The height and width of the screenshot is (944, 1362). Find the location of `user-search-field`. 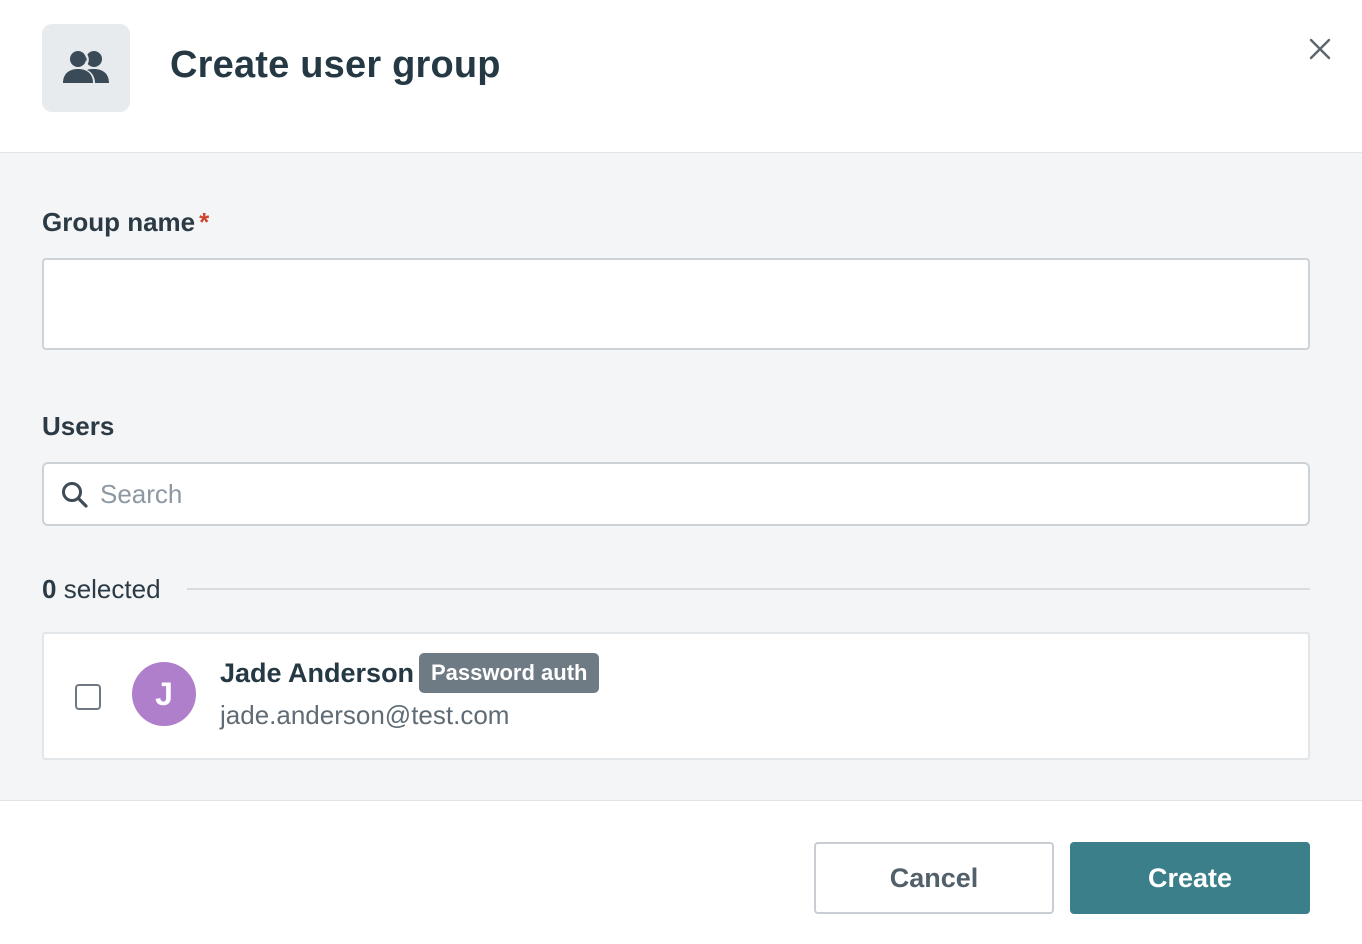

user-search-field is located at coordinates (676, 494).